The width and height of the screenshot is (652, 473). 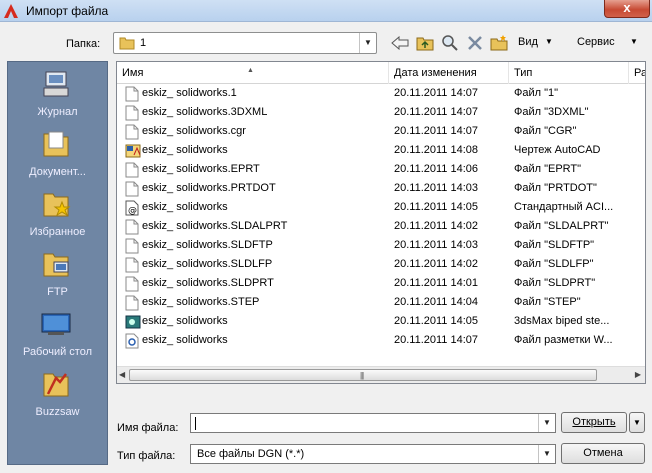 I want to click on autocad-drawing-icon, so click(x=133, y=151).